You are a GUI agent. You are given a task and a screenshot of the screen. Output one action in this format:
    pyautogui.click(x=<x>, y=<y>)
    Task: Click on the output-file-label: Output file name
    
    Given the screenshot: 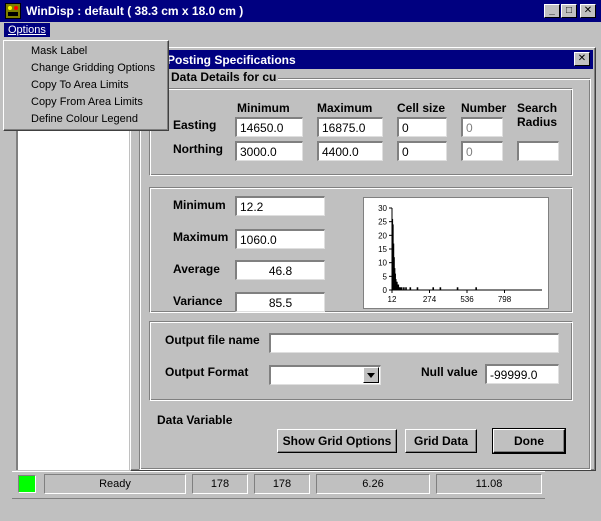 What is the action you would take?
    pyautogui.click(x=212, y=340)
    